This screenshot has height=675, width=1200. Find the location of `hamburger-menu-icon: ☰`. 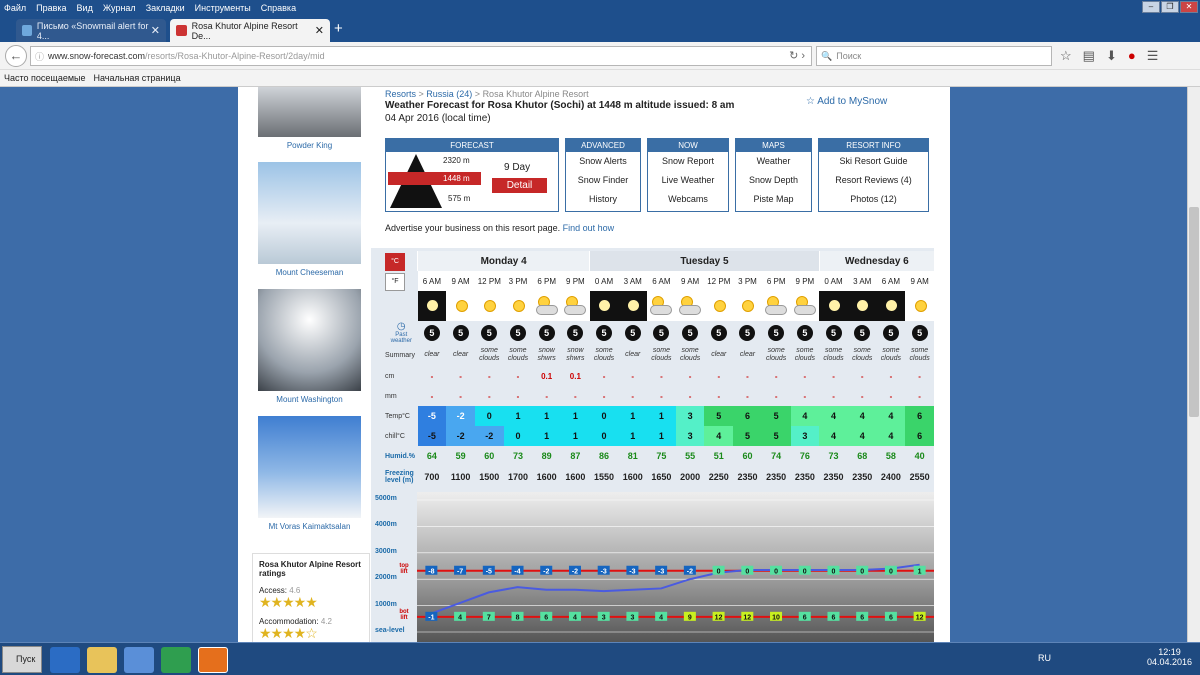

hamburger-menu-icon: ☰ is located at coordinates (1153, 56).